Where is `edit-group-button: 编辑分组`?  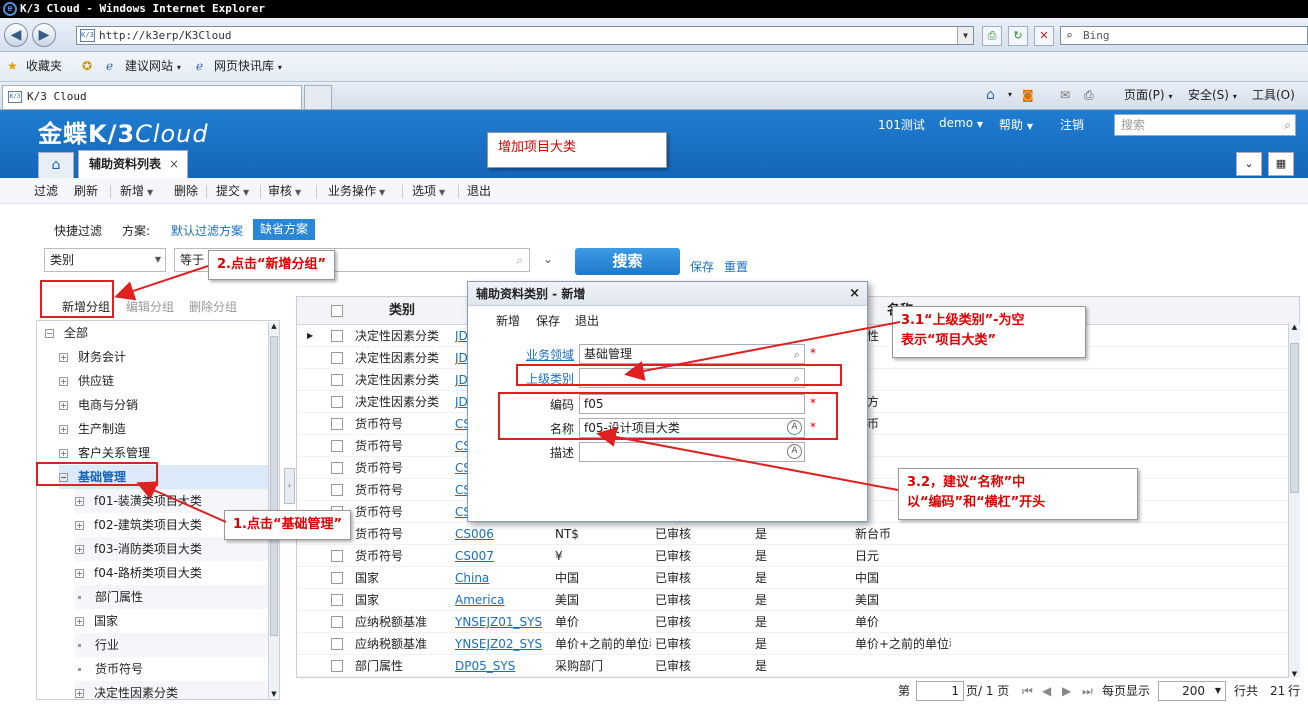 edit-group-button: 编辑分组 is located at coordinates (150, 306).